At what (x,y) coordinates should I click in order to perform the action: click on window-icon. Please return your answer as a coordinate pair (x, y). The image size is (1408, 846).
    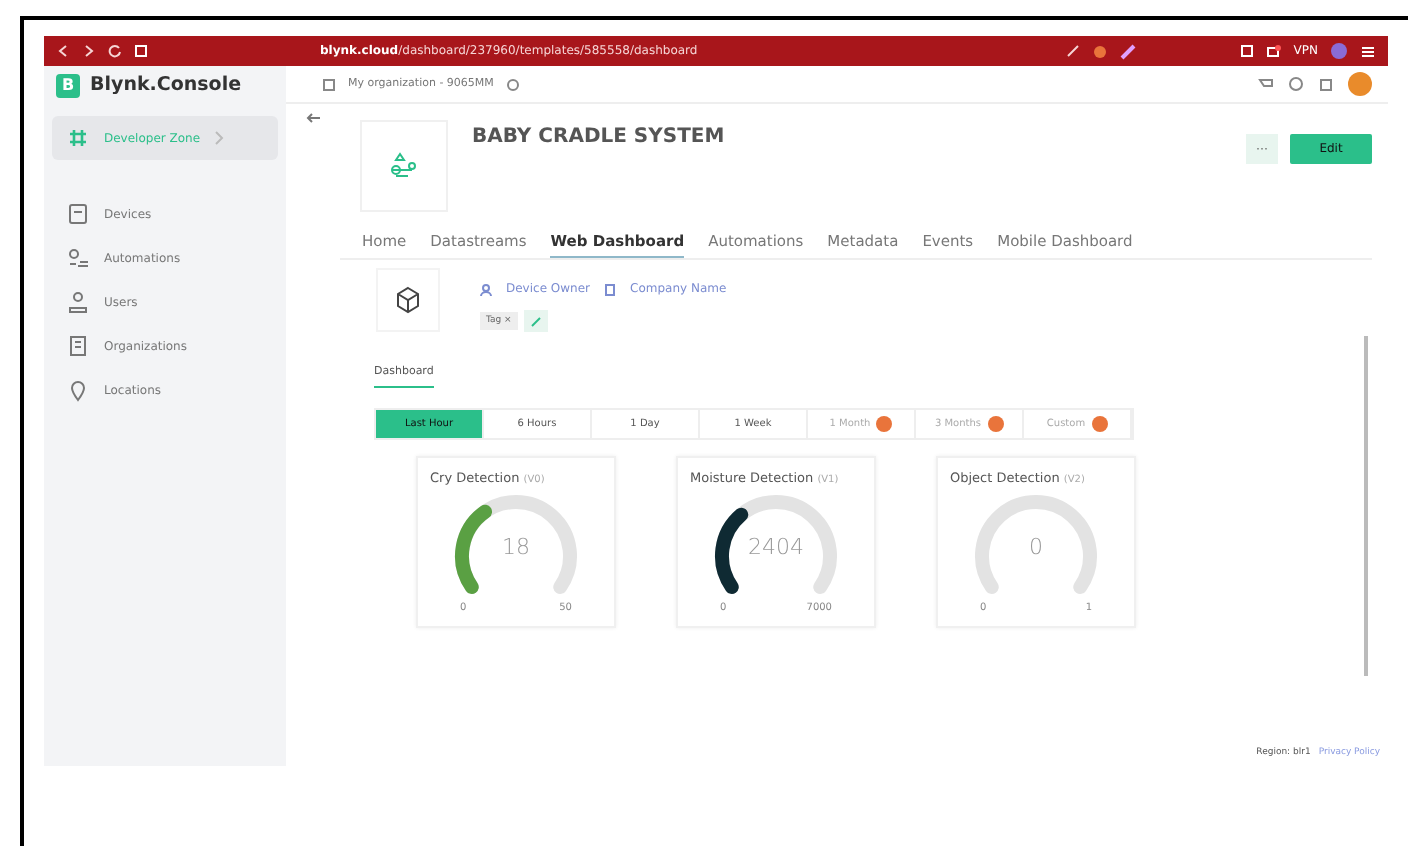
    Looking at the image, I should click on (1246, 51).